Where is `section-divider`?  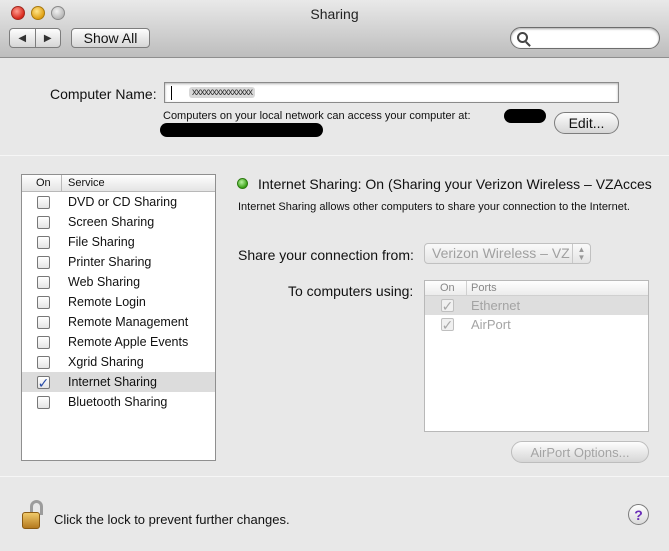
section-divider is located at coordinates (334, 155).